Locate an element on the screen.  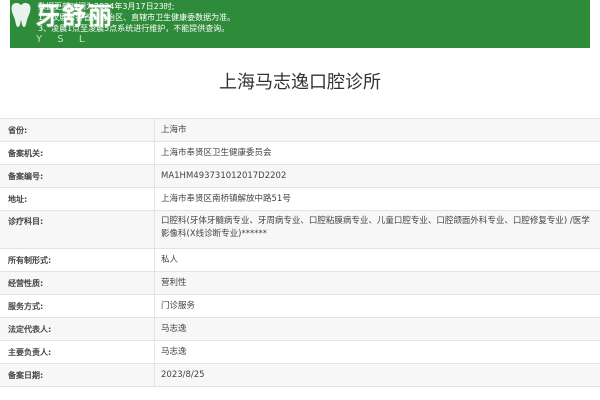
page-title: 上海马志逸口腔诊所 is located at coordinates (300, 82).